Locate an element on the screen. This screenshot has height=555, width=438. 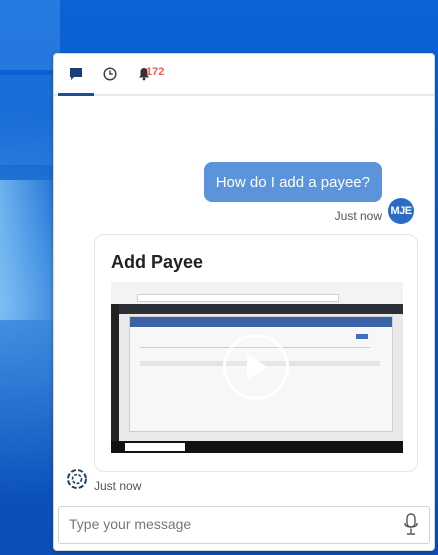
play-button-icon is located at coordinates (256, 367).